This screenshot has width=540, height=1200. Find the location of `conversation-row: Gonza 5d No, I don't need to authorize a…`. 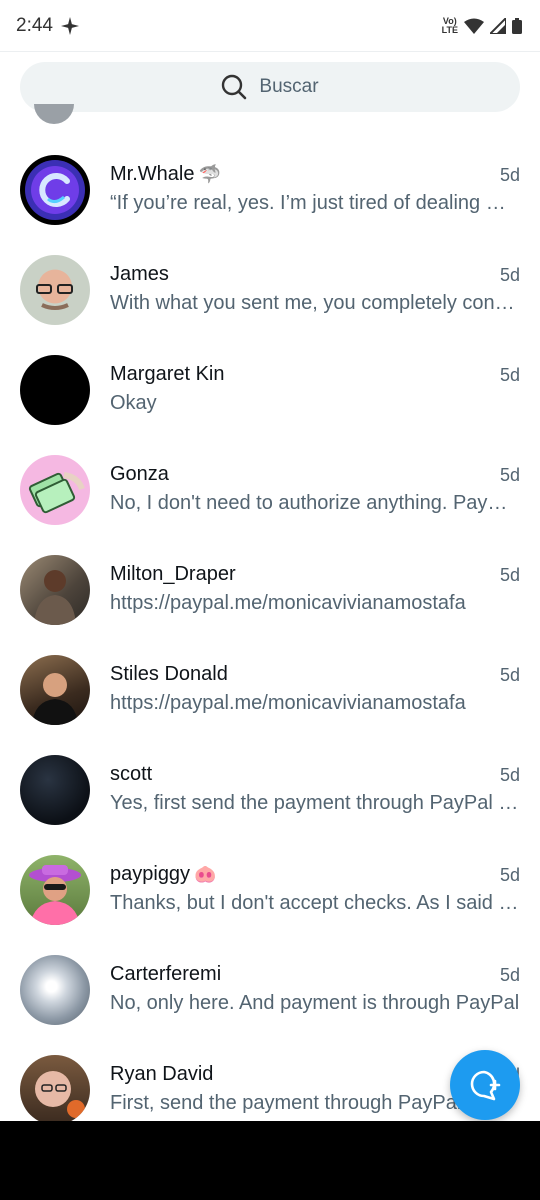

conversation-row: Gonza 5d No, I don't need to authorize a… is located at coordinates (270, 475).